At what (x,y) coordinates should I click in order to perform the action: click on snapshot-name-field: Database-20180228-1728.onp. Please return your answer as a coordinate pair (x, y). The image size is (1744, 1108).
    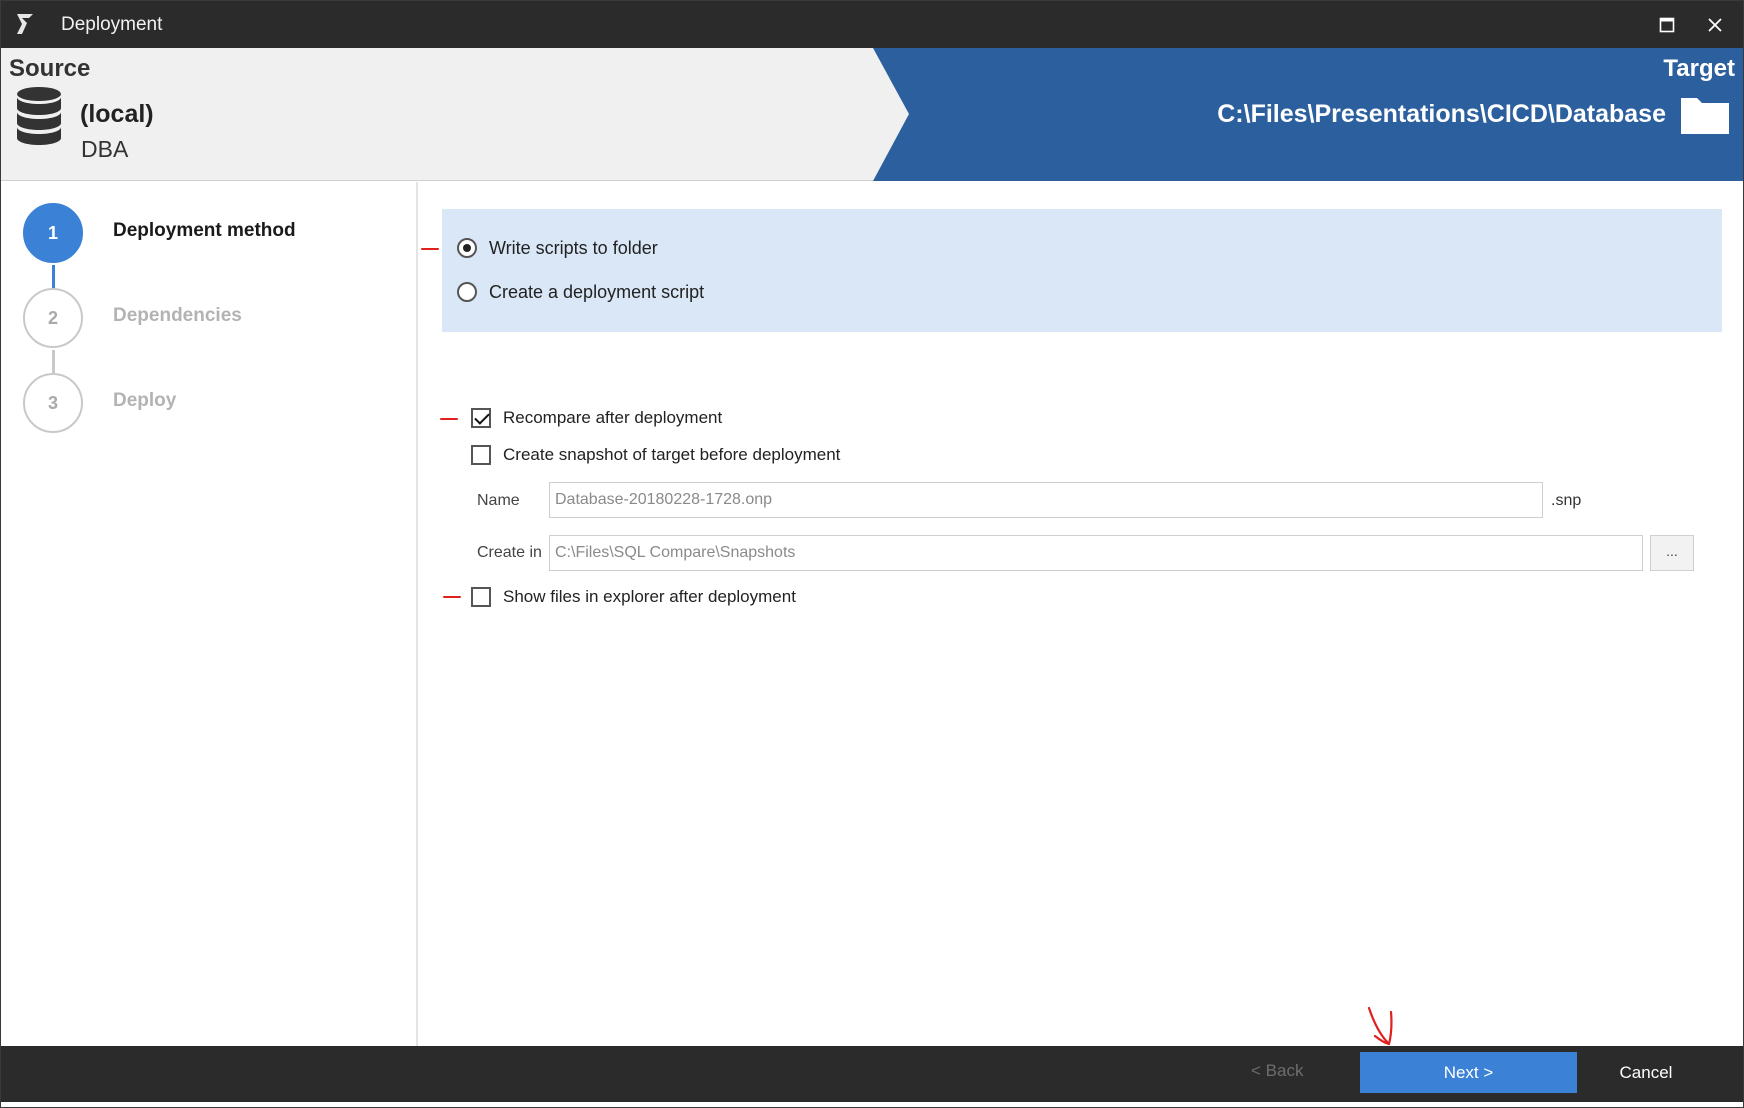
    Looking at the image, I should click on (1046, 500).